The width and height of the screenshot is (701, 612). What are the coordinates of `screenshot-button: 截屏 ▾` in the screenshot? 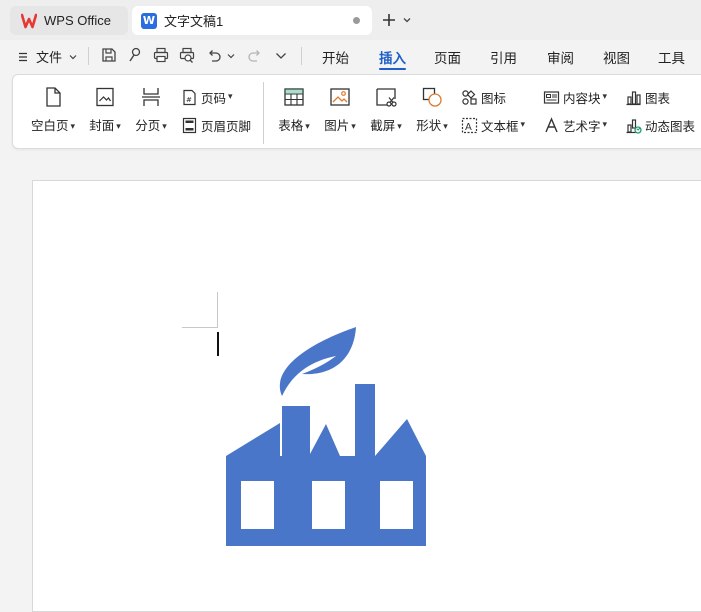 It's located at (386, 110).